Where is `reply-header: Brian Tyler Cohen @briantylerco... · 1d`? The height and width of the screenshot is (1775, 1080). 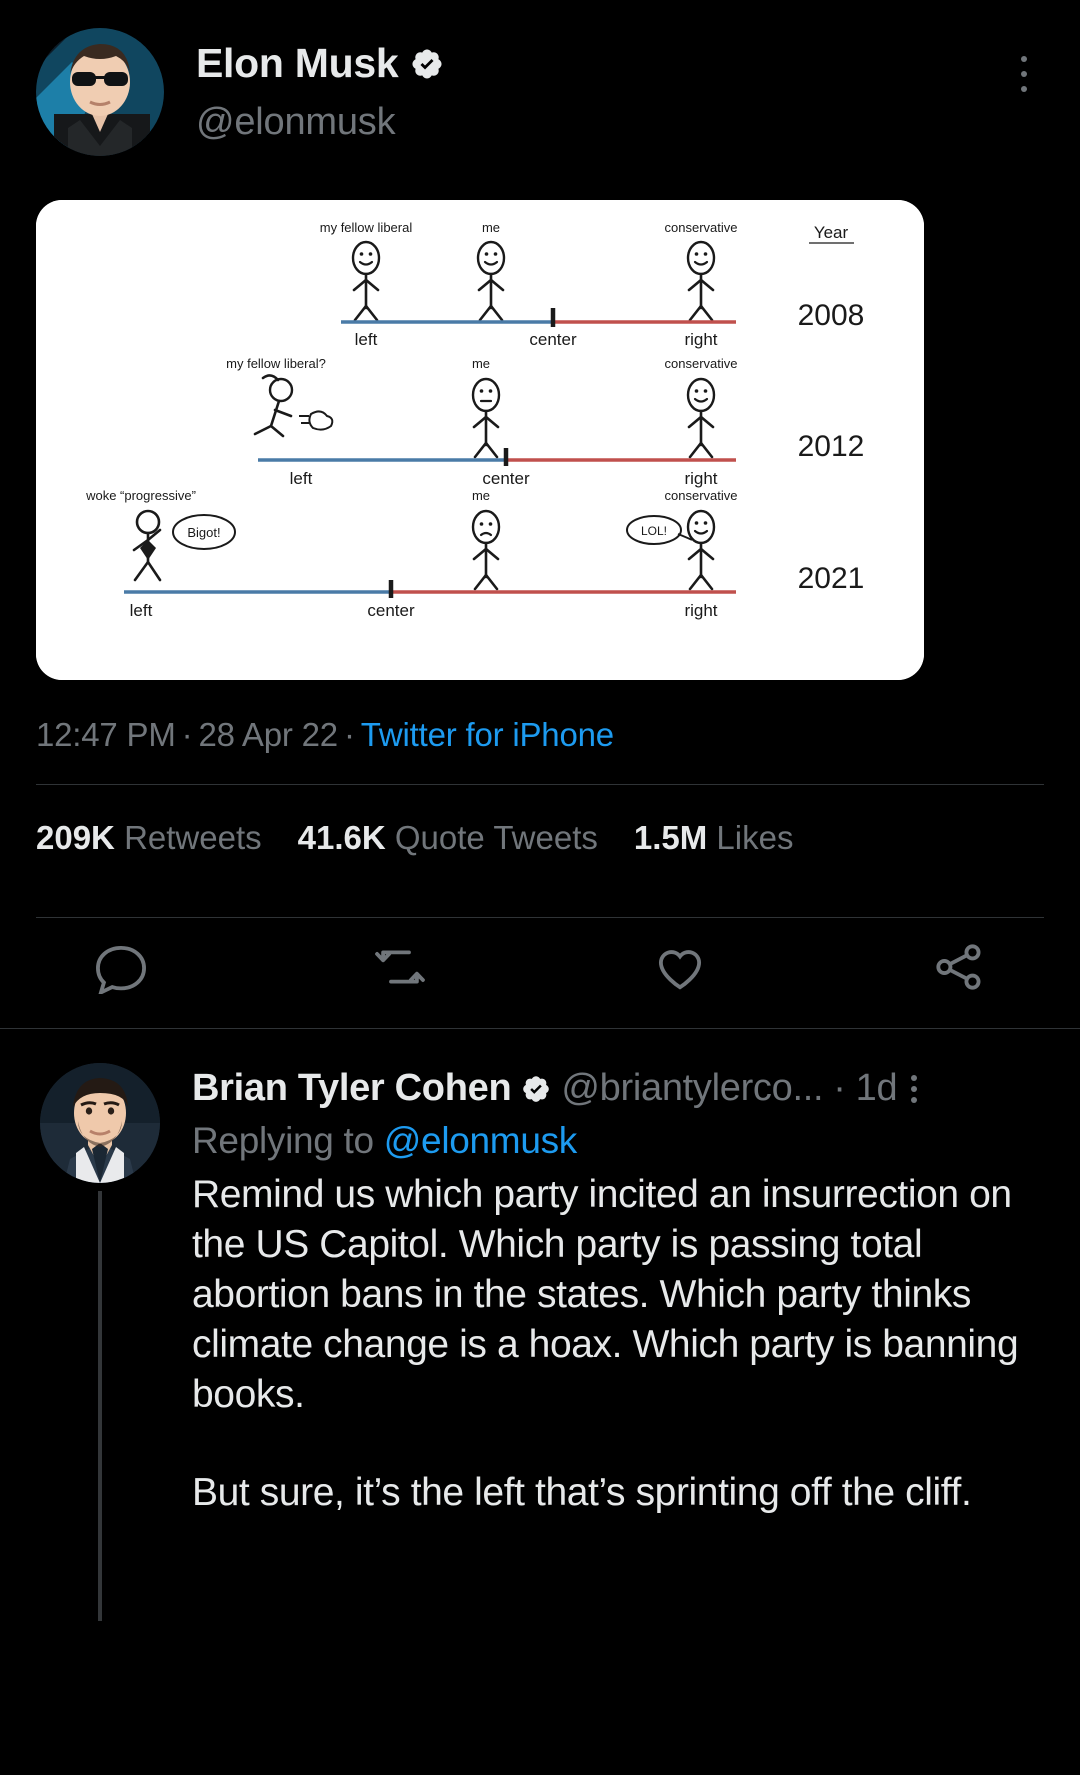 reply-header: Brian Tyler Cohen @briantylerco... · 1d is located at coordinates (618, 1088).